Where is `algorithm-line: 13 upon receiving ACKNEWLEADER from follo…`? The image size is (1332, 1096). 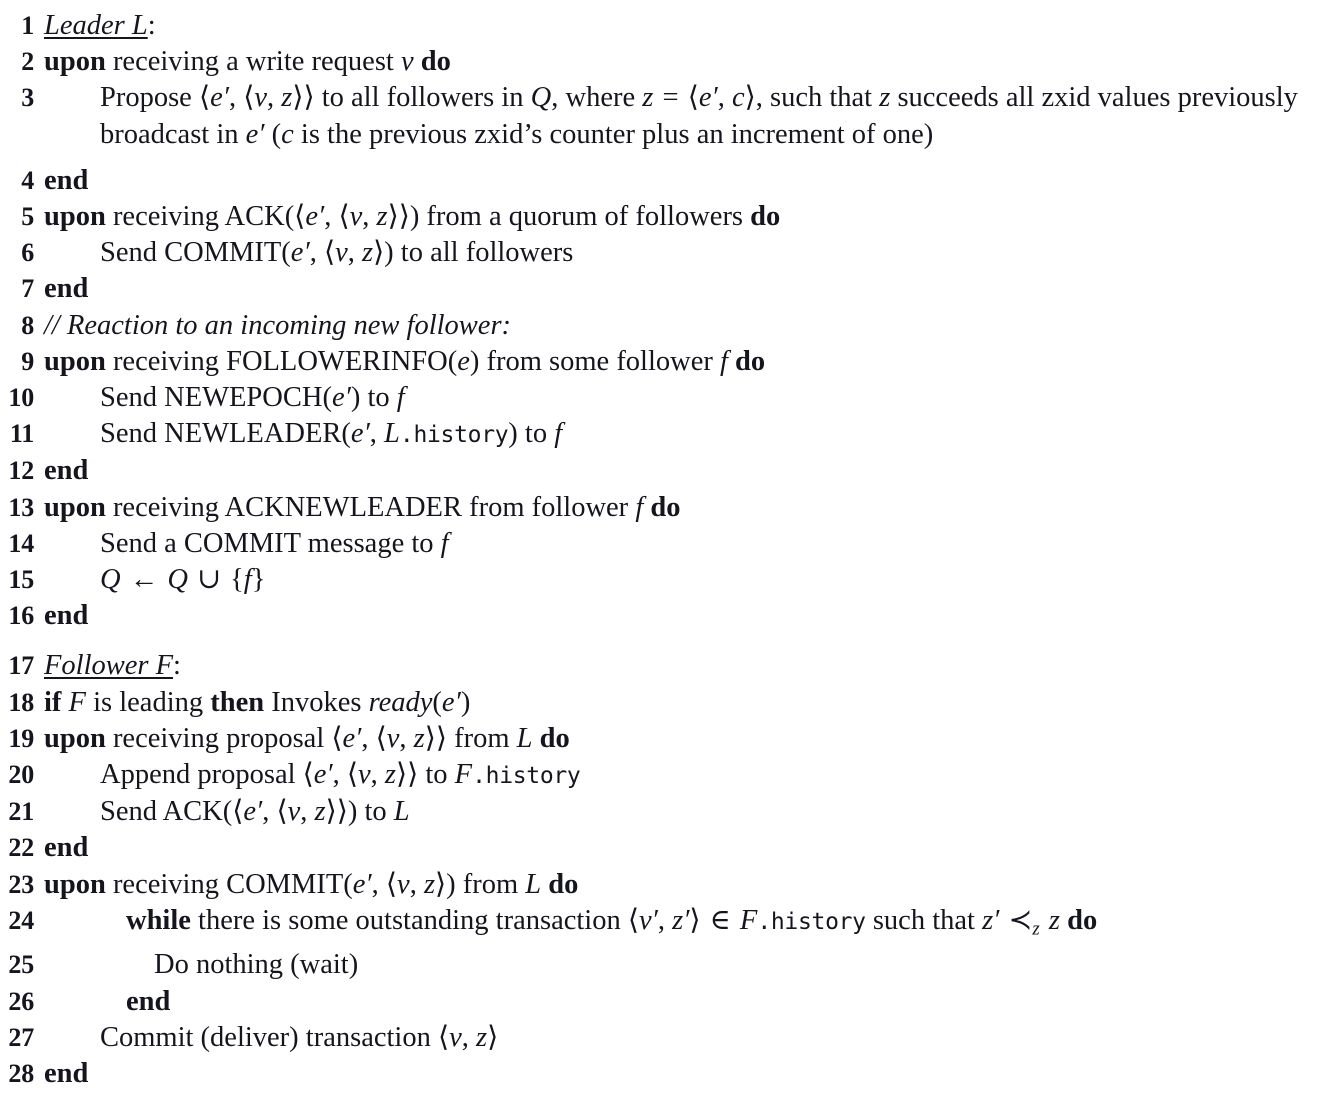 algorithm-line: 13 upon receiving ACKNEWLEADER from follo… is located at coordinates (666, 508).